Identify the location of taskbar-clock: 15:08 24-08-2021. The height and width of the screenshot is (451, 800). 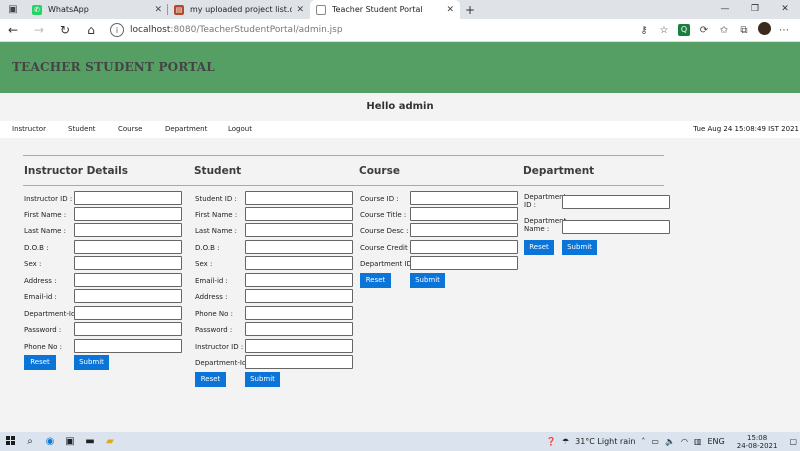
(757, 442).